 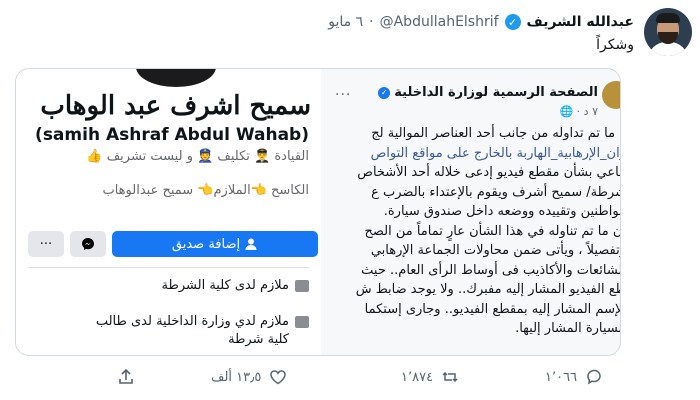 I want to click on tweet-date: ٦ مايو, so click(x=345, y=22).